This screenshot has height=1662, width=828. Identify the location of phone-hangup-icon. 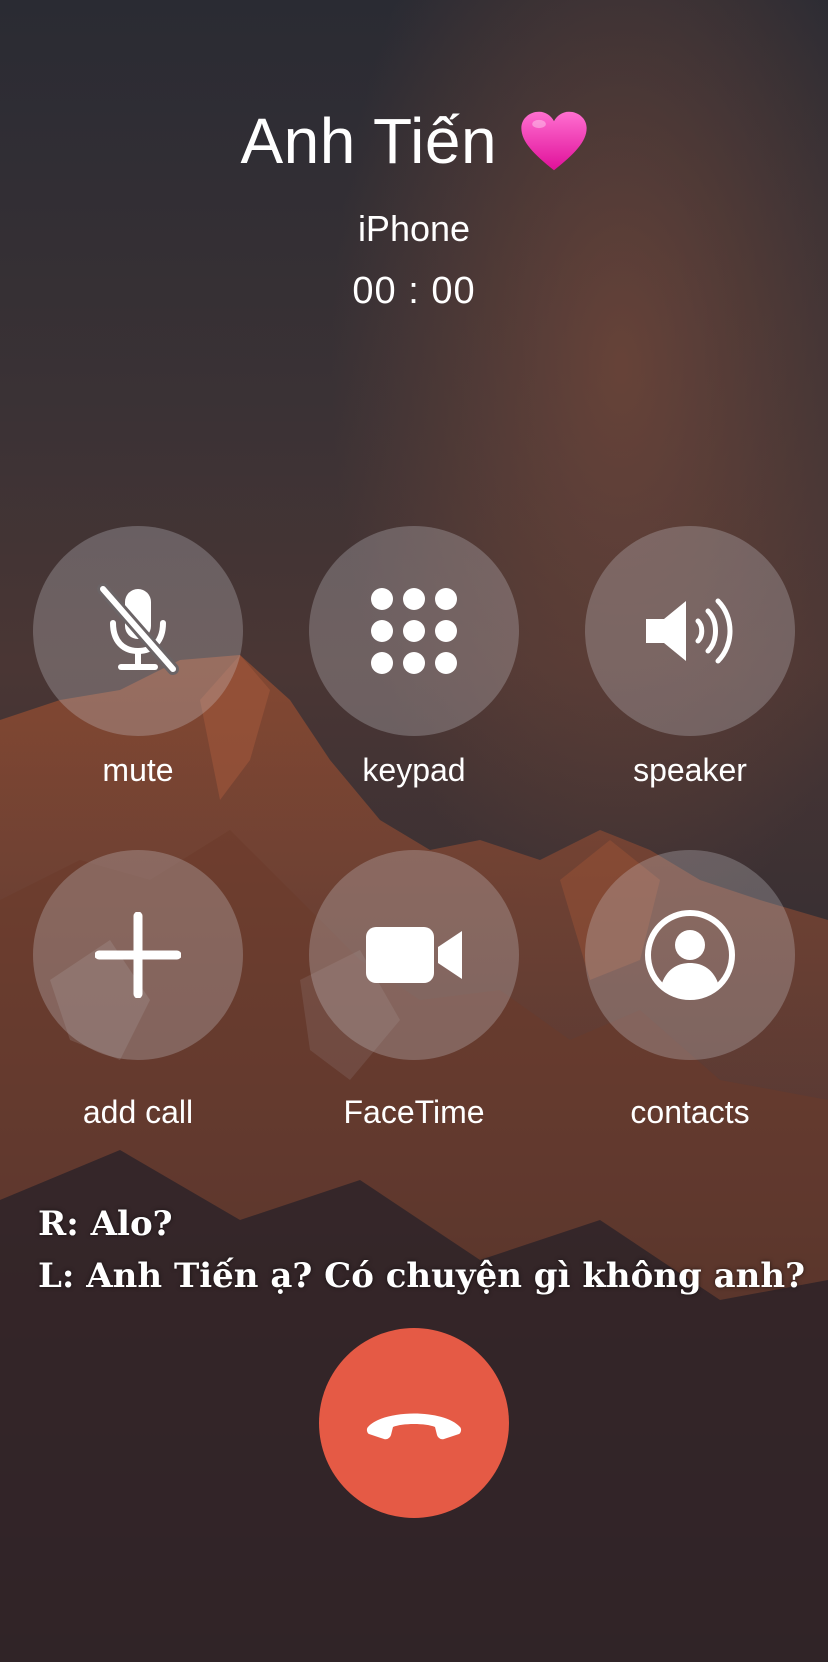
(414, 1426).